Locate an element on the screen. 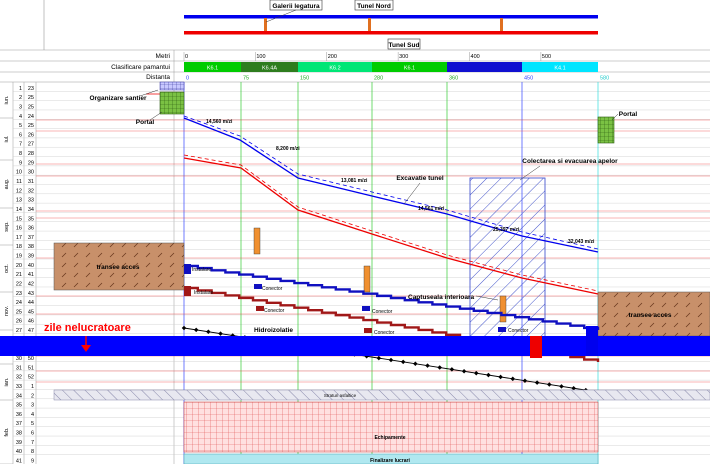 The height and width of the screenshot is (464, 710). week-number: 31 is located at coordinates (31, 182).